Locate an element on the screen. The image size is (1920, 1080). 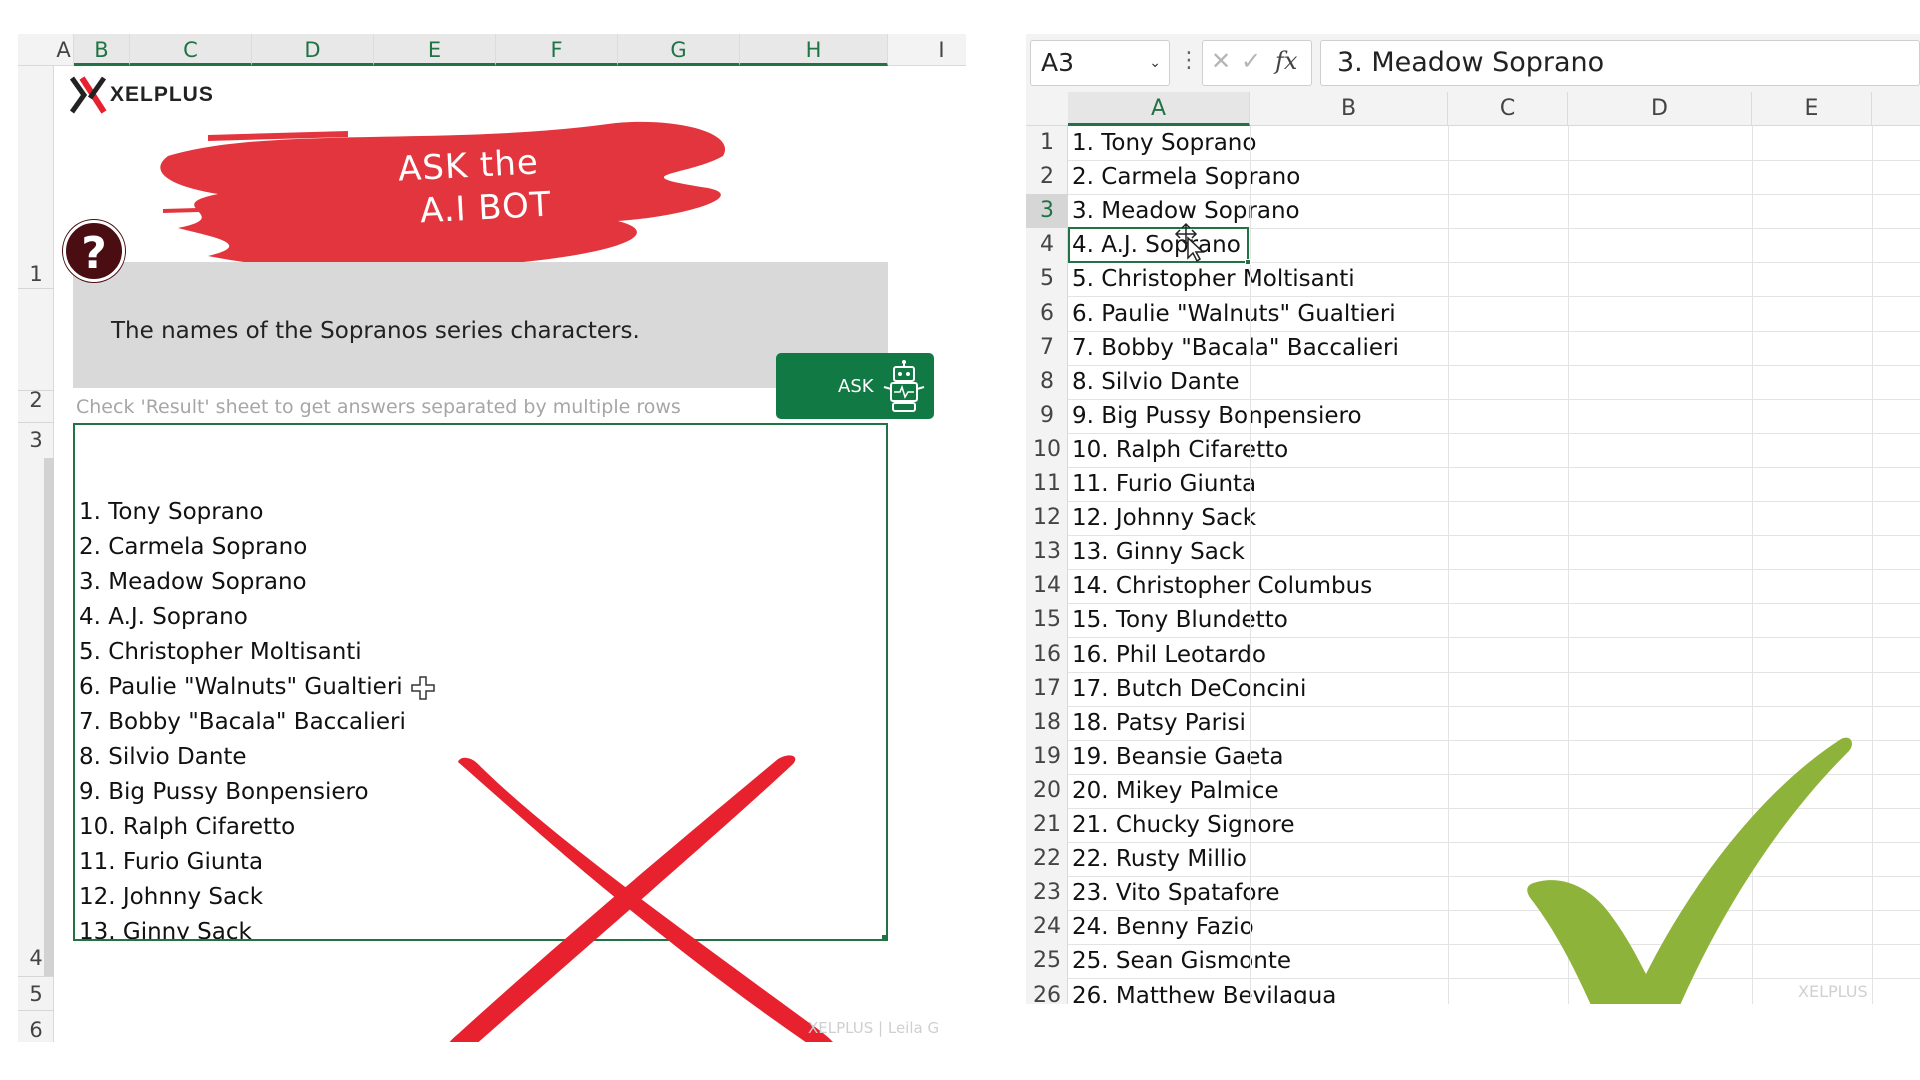
cell-a14: 14. Christopher Columbus is located at coordinates (1222, 586).